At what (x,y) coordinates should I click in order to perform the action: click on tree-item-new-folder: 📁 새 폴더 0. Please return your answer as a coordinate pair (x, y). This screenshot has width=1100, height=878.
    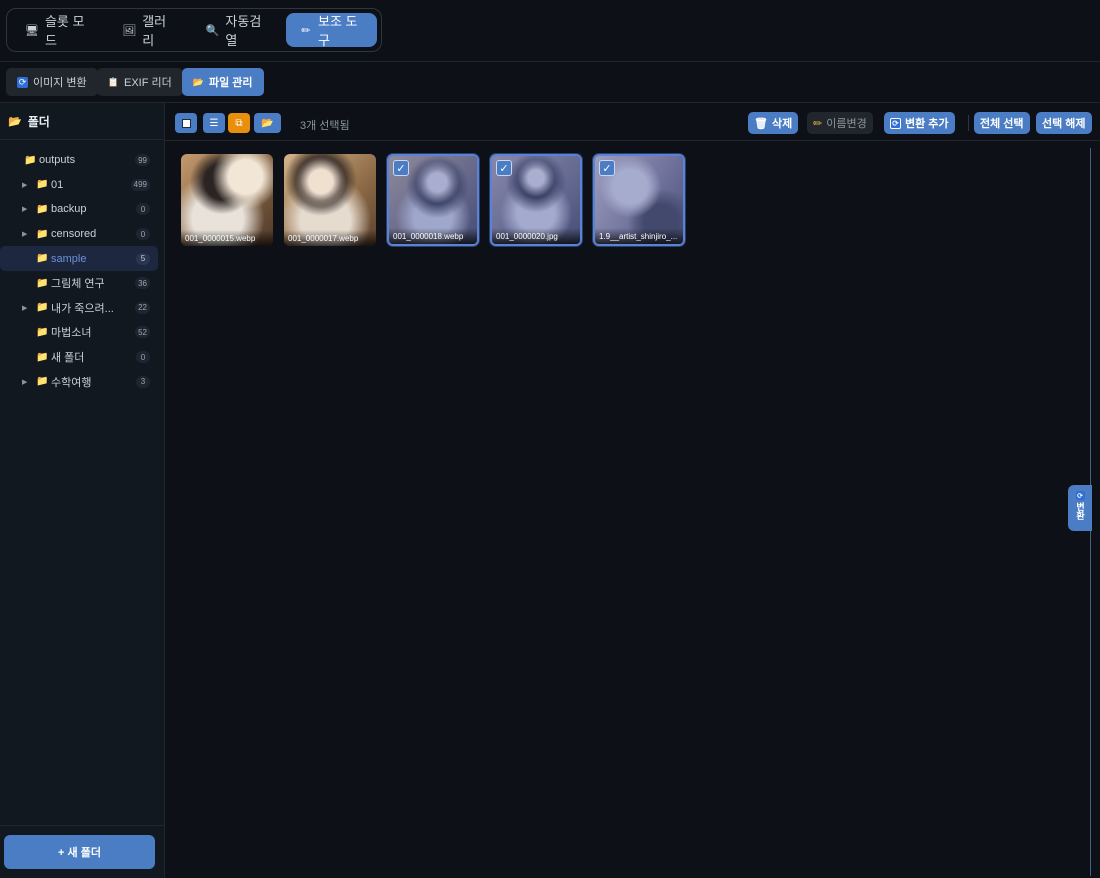
    Looking at the image, I should click on (79, 357).